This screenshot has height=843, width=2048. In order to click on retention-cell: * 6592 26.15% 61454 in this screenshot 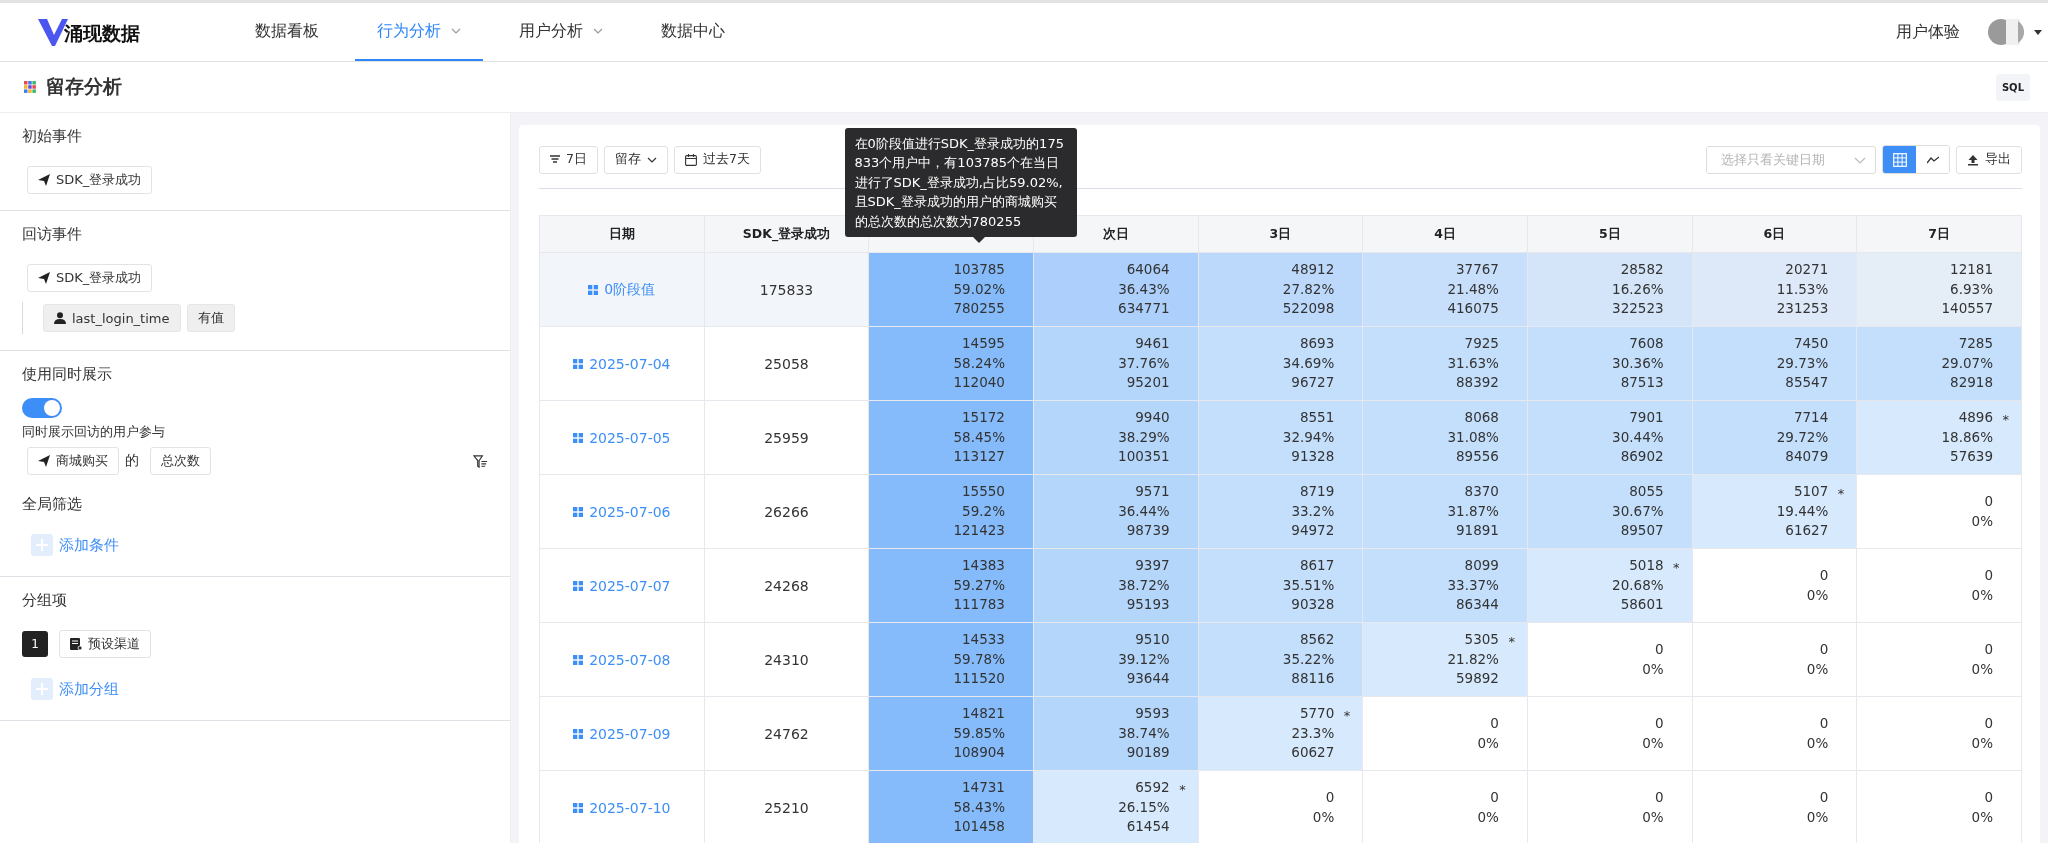, I will do `click(1116, 806)`.